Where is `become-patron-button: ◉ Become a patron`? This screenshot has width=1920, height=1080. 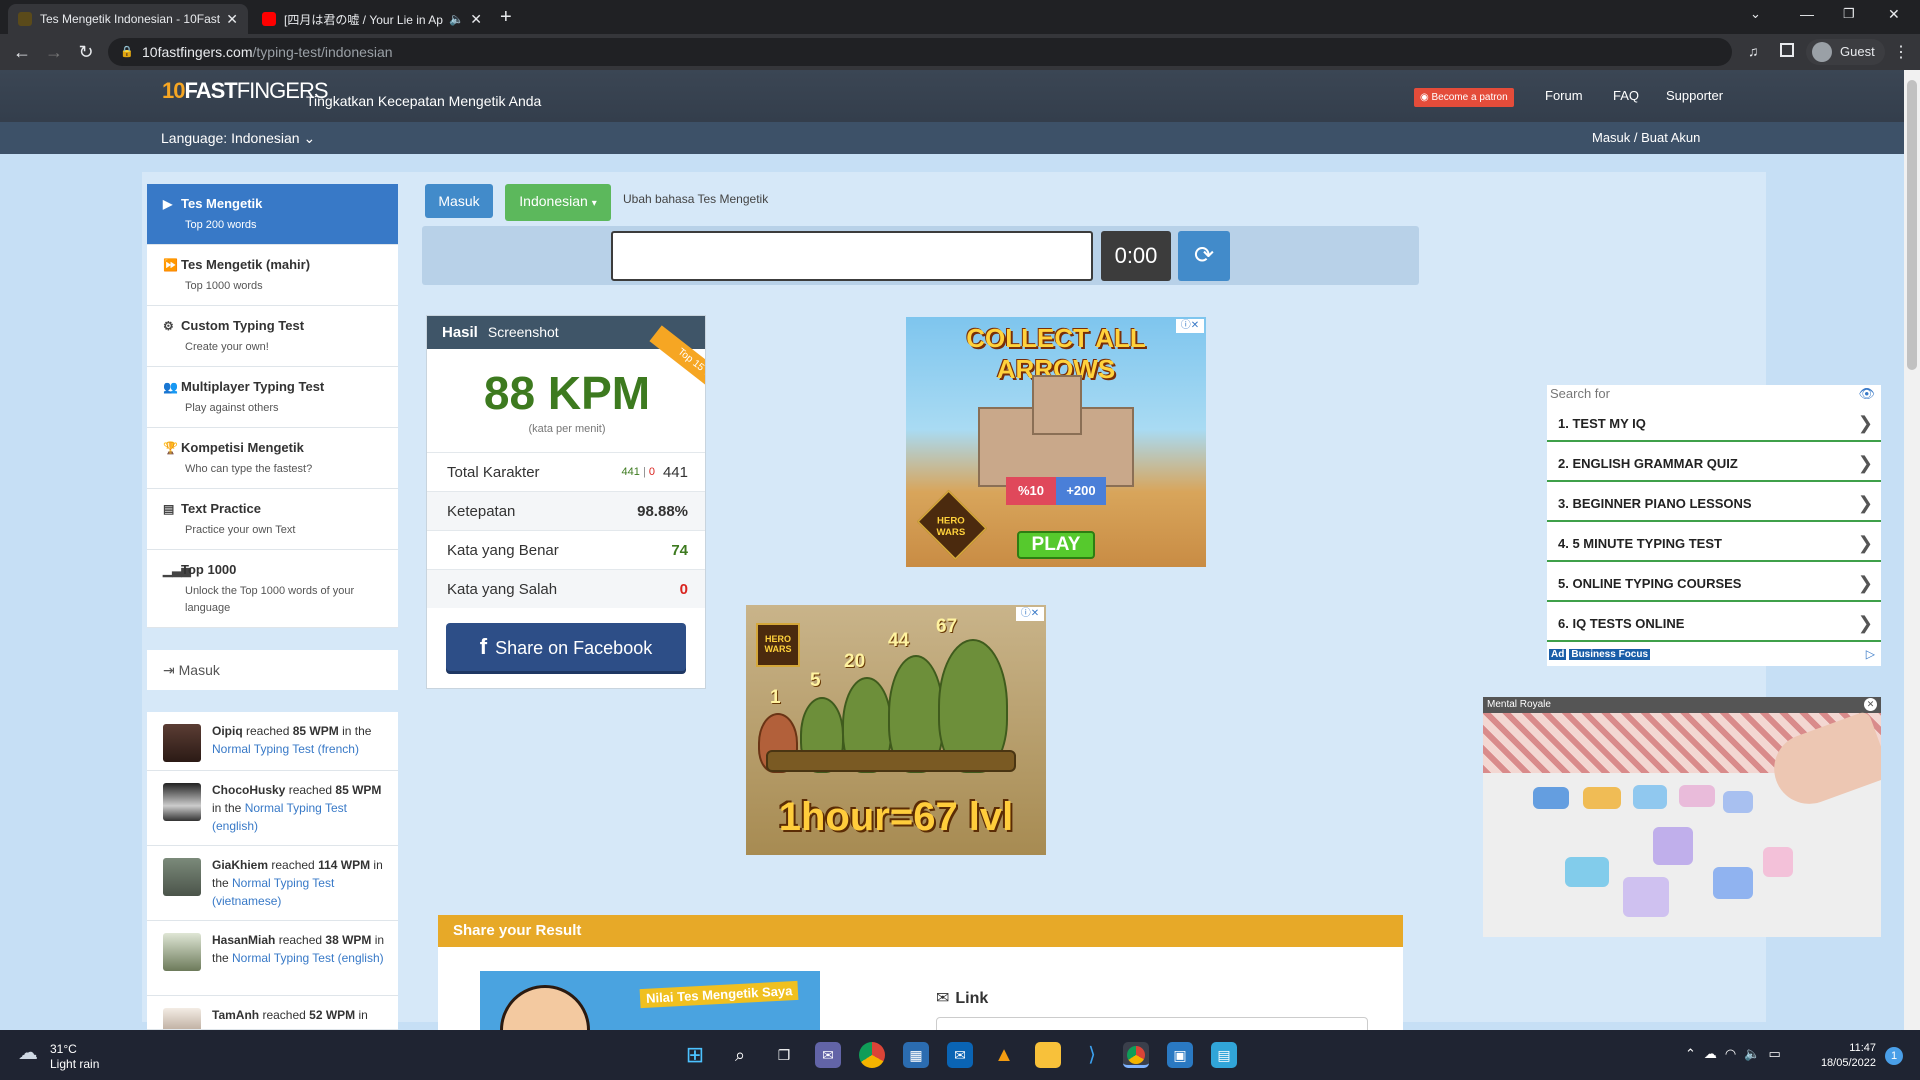
become-patron-button: ◉ Become a patron is located at coordinates (1464, 97).